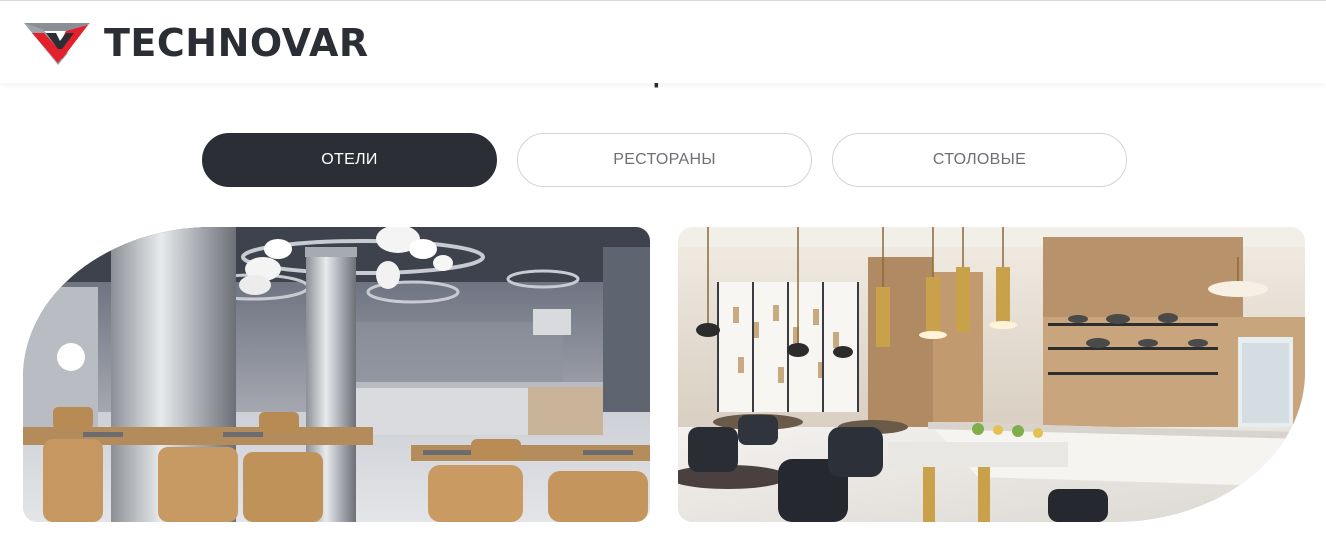 The width and height of the screenshot is (1326, 550). Describe the element at coordinates (979, 160) in the screenshot. I see `tab-canteens: СТОЛОВЫЕ` at that location.